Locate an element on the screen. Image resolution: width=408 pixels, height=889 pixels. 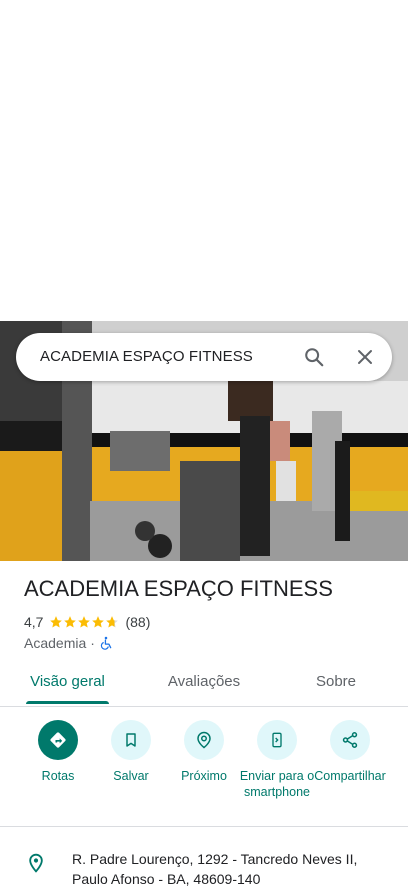
review-count: (88) is located at coordinates (137, 622).